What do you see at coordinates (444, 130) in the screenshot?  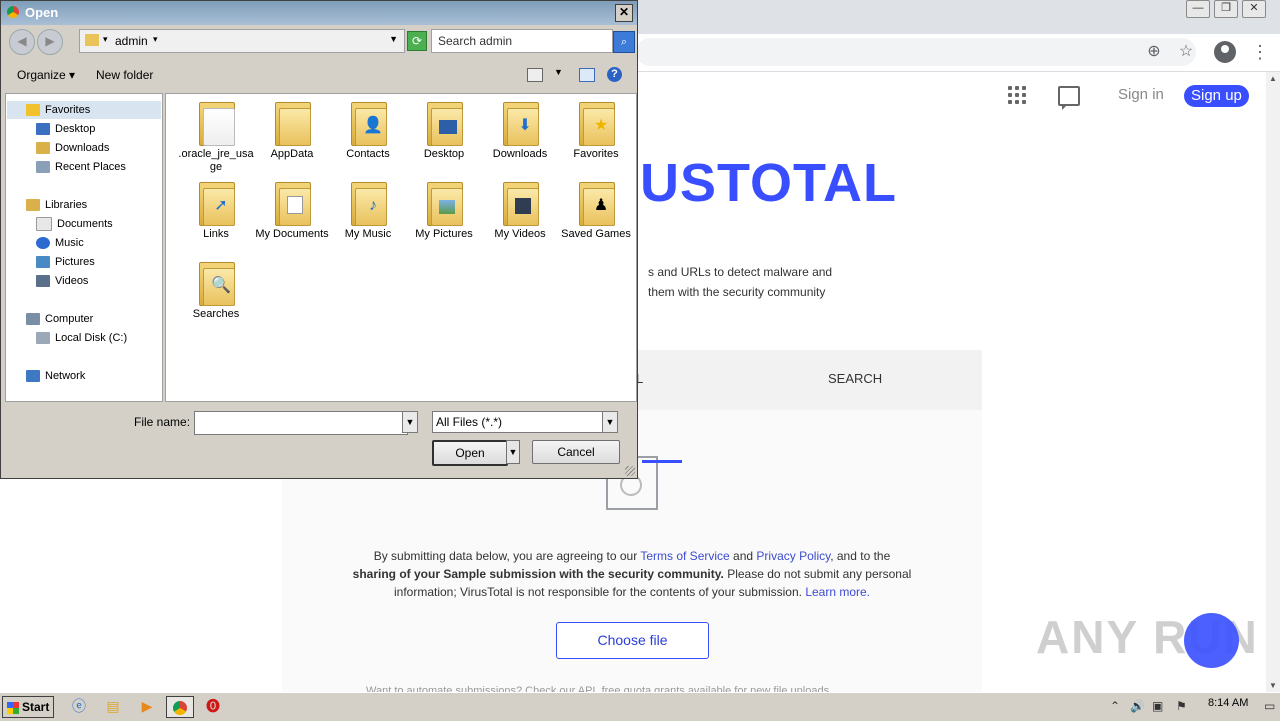 I see `file-item: Desktop` at bounding box center [444, 130].